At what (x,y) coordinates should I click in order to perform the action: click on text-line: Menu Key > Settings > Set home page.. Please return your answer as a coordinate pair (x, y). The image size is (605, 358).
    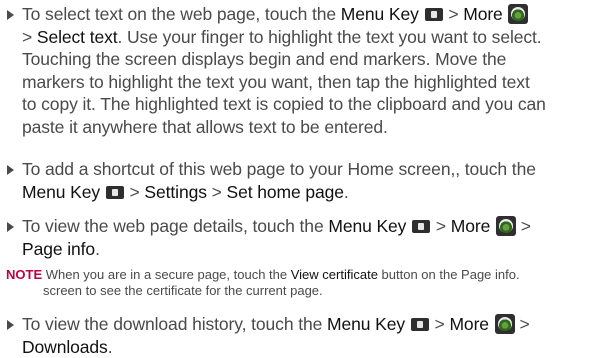
    Looking at the image, I should click on (185, 191).